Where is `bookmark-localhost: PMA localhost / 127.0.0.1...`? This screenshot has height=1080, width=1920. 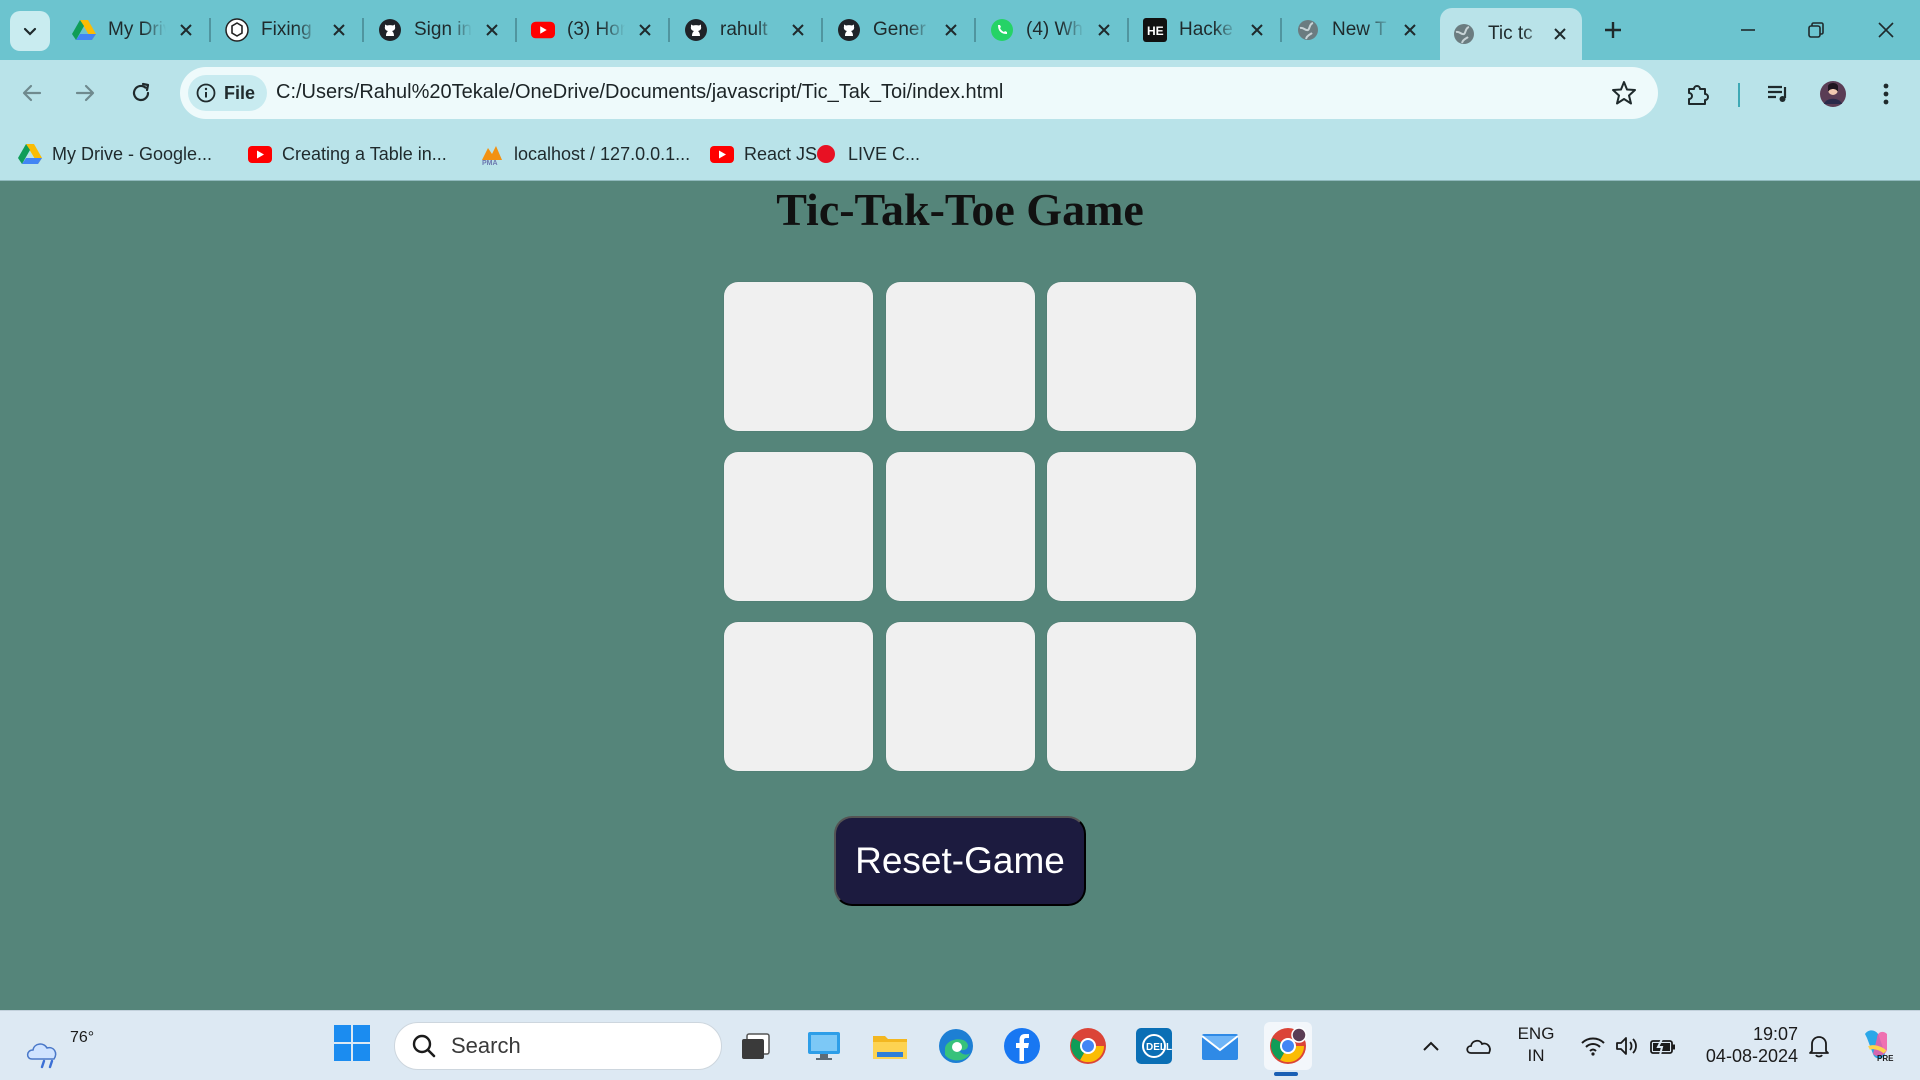 bookmark-localhost: PMA localhost / 127.0.0.1... is located at coordinates (585, 154).